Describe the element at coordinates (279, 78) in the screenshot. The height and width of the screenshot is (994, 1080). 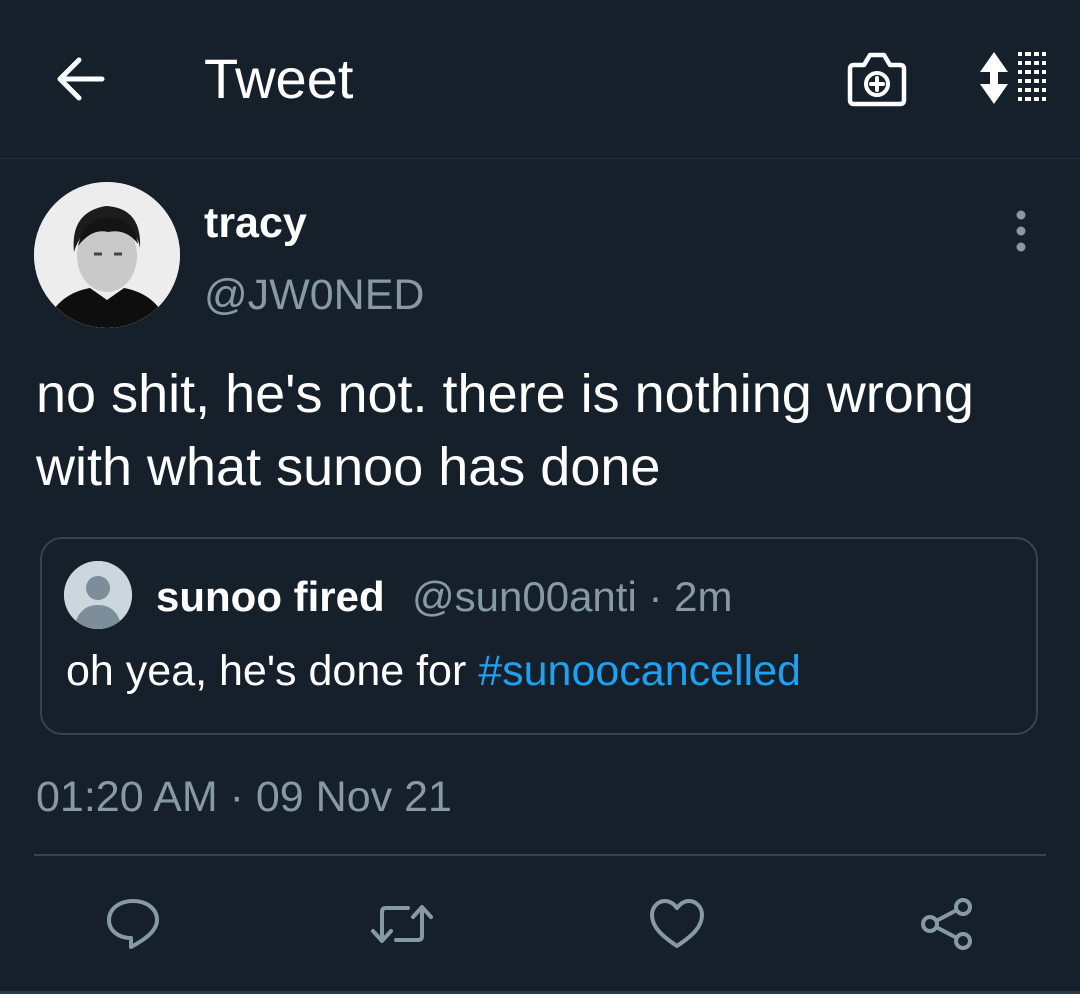
I see `page-title: Tweet` at that location.